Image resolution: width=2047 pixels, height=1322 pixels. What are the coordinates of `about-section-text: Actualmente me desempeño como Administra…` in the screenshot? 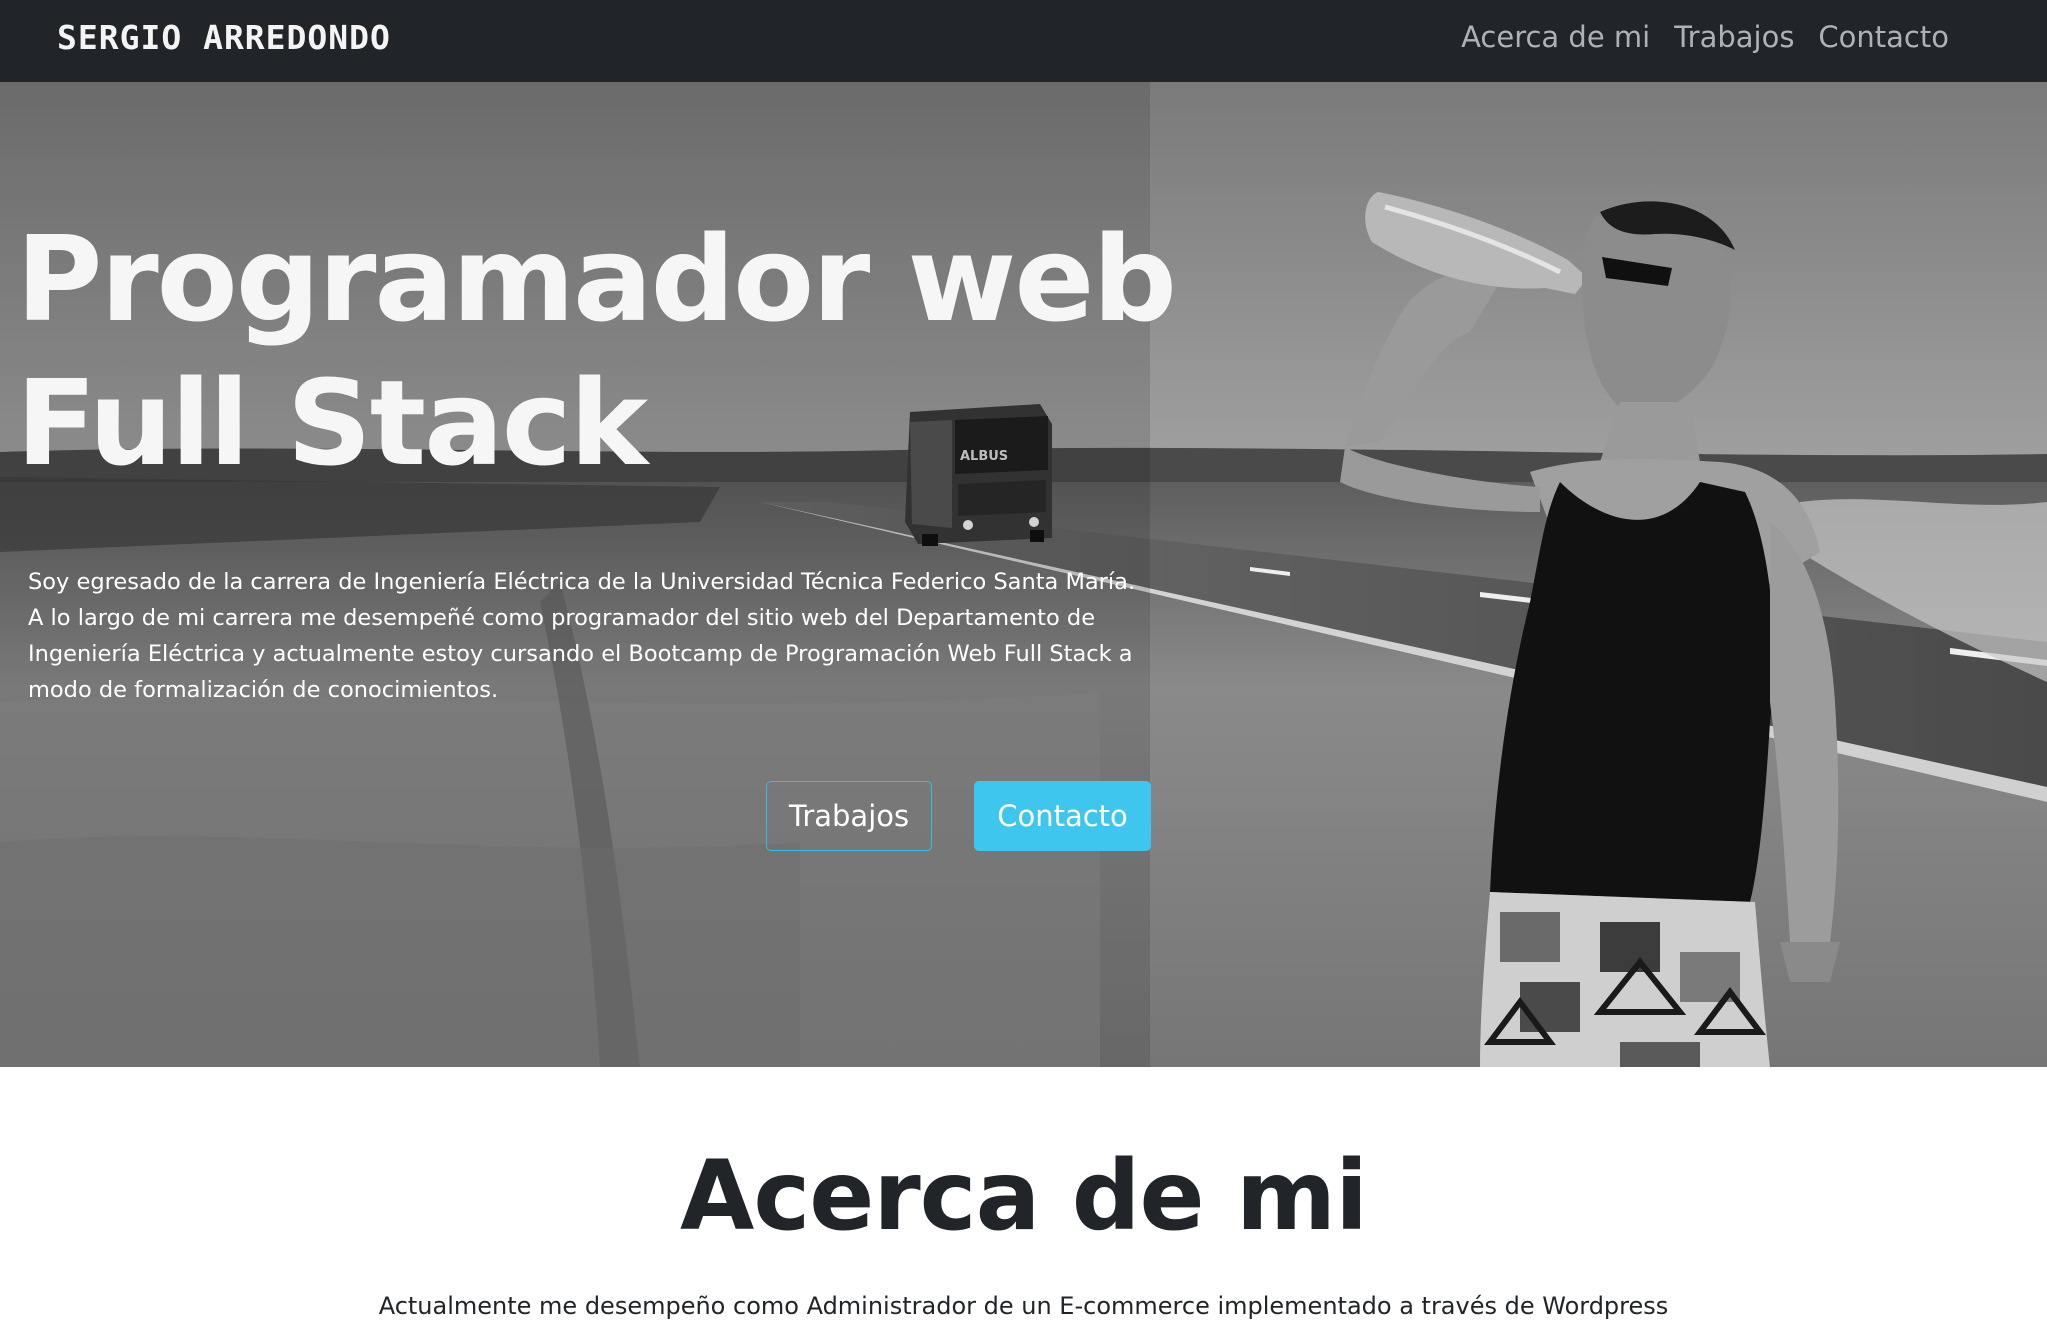 It's located at (1023, 1306).